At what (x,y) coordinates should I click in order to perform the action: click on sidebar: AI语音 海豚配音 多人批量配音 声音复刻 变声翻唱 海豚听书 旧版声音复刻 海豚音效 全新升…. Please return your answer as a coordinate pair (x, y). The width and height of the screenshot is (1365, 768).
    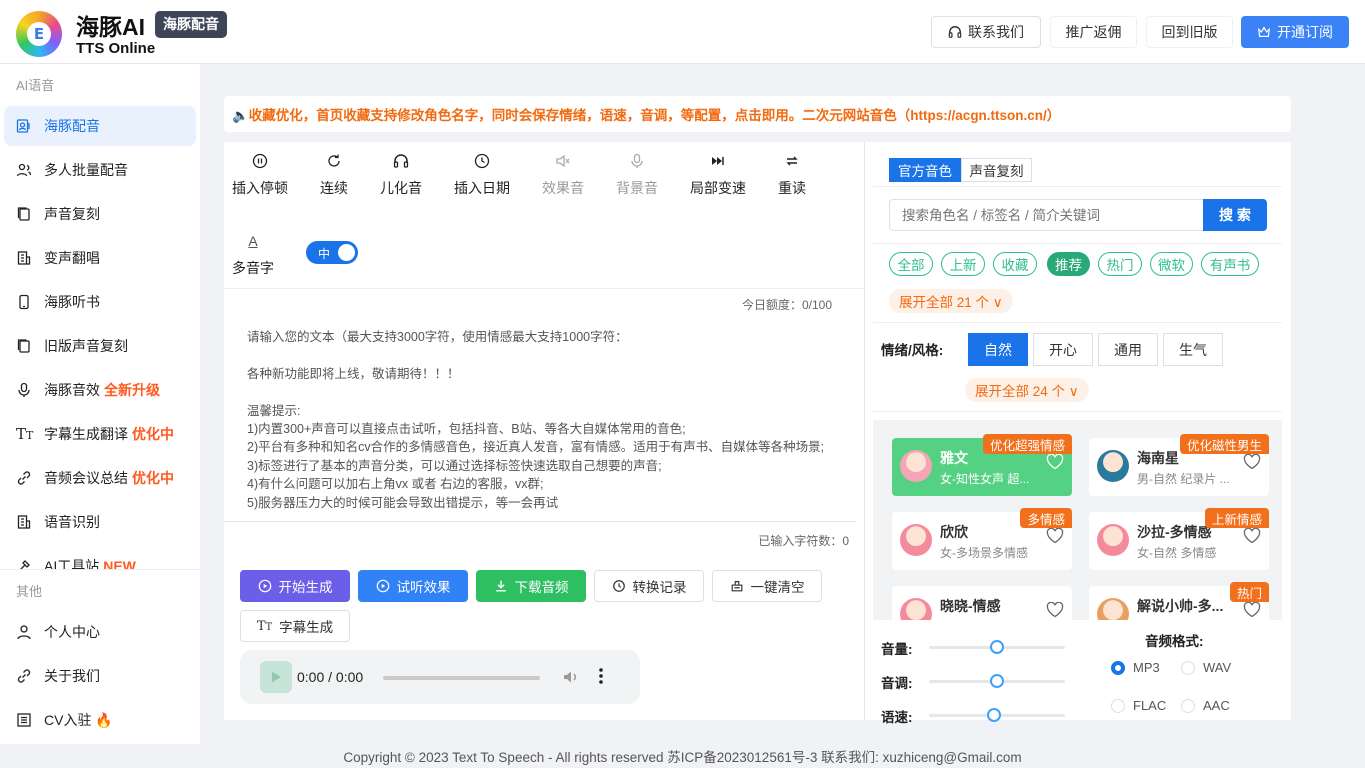
    Looking at the image, I should click on (100, 404).